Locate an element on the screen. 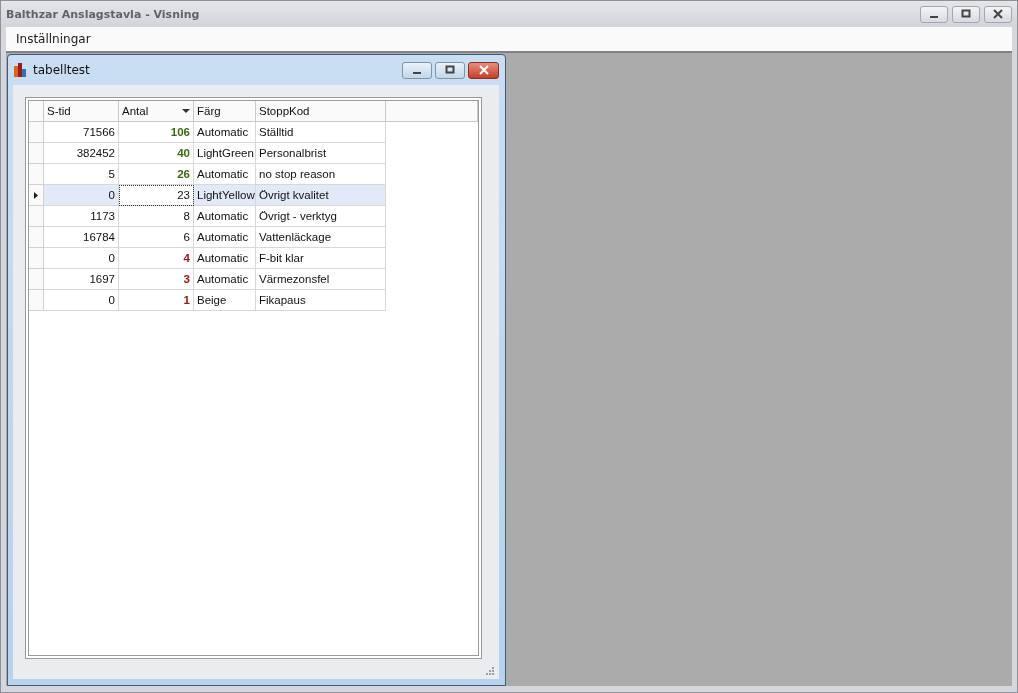 This screenshot has height=693, width=1018. table-cell: Övrigt - verktyg is located at coordinates (321, 216).